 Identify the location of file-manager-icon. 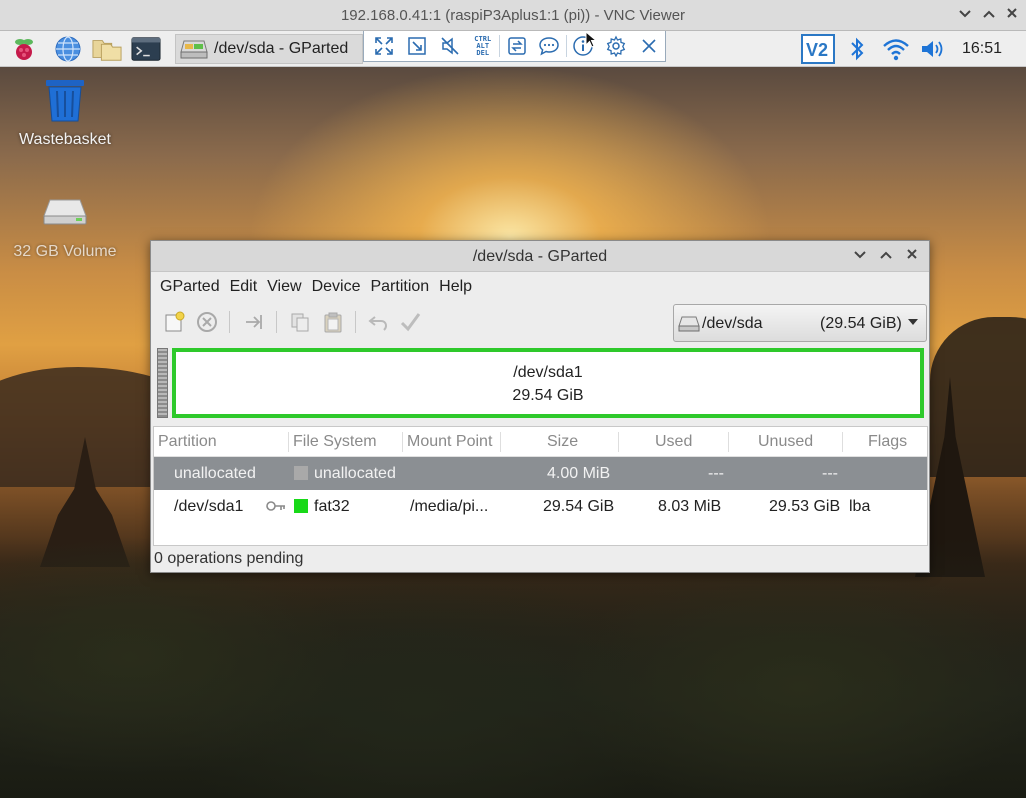
(107, 50).